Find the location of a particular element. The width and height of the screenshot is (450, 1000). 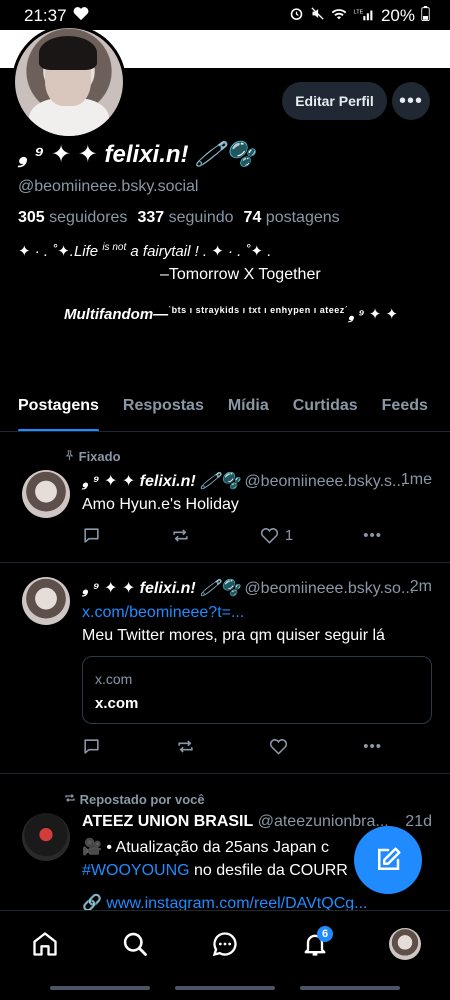

tab-feeds: Feeds is located at coordinates (405, 409).